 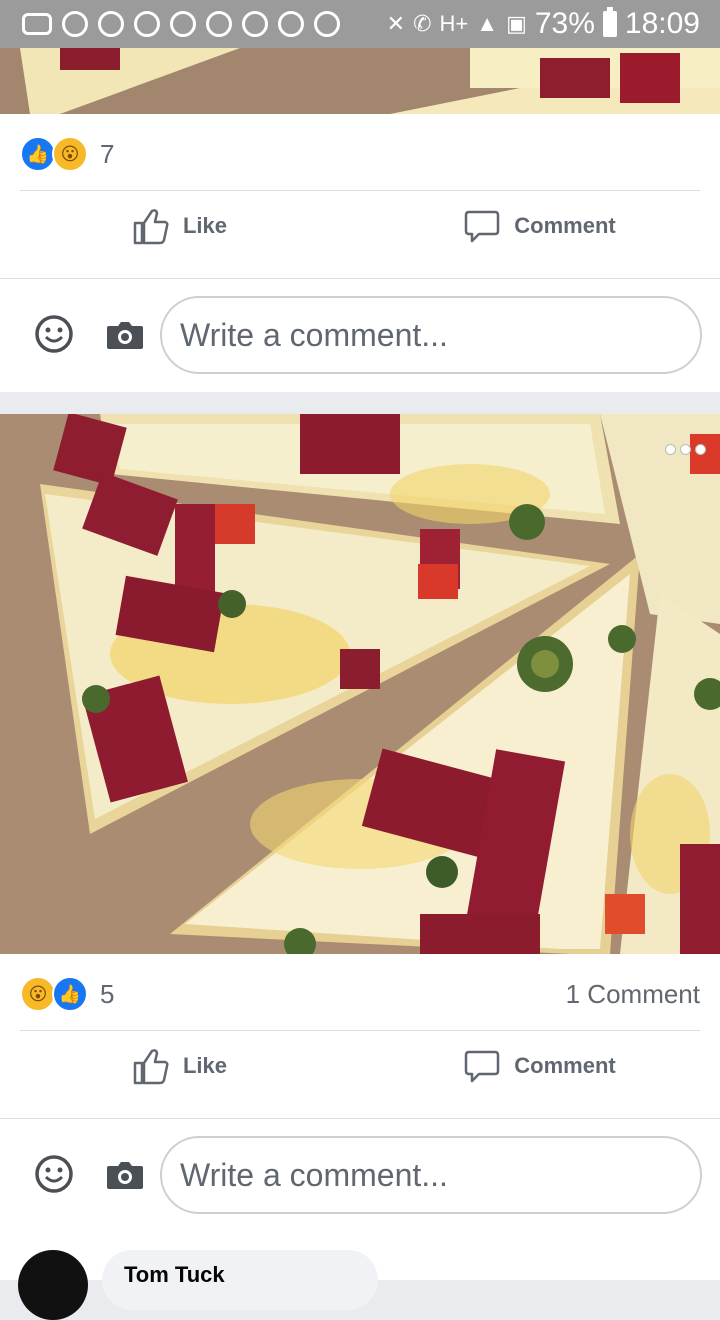 I want to click on signal-icon: ▲, so click(x=487, y=23).